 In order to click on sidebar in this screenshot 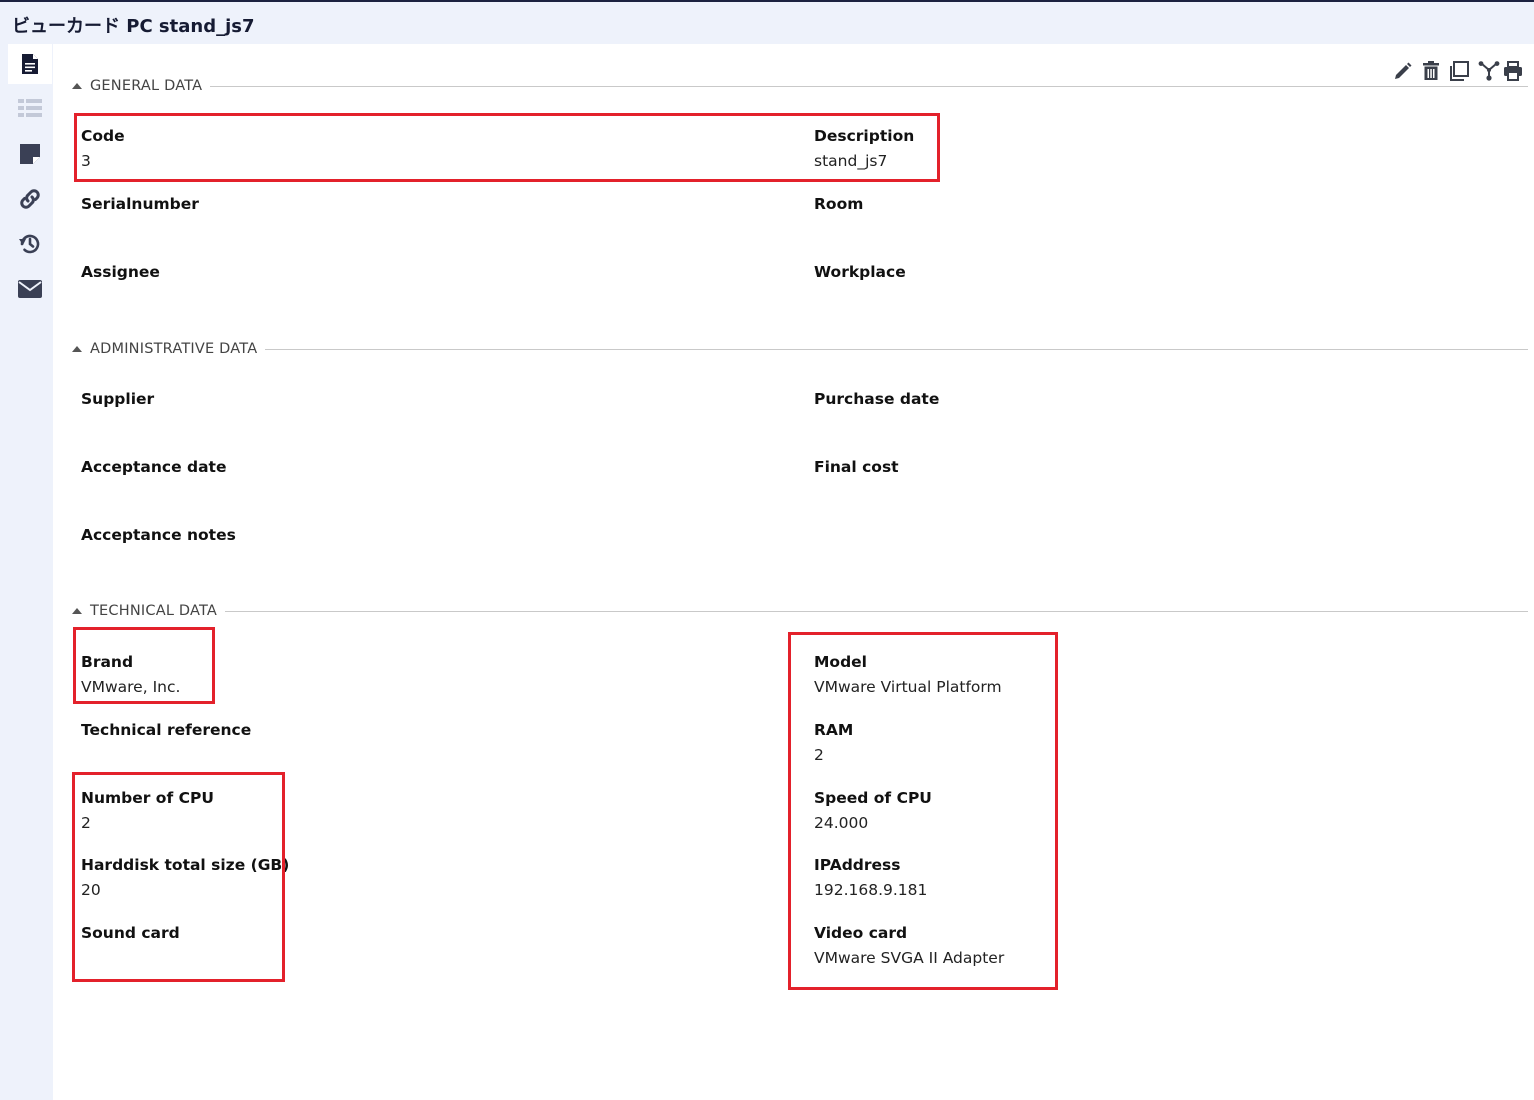, I will do `click(26, 572)`.